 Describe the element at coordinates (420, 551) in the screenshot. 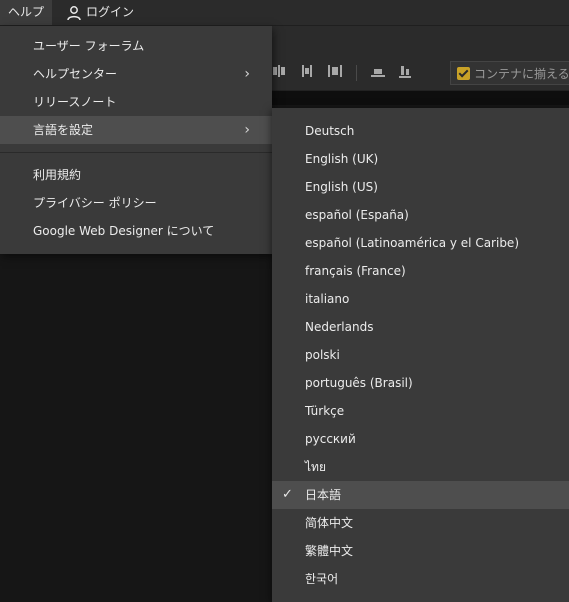

I see `language-option: 繁體中文` at that location.